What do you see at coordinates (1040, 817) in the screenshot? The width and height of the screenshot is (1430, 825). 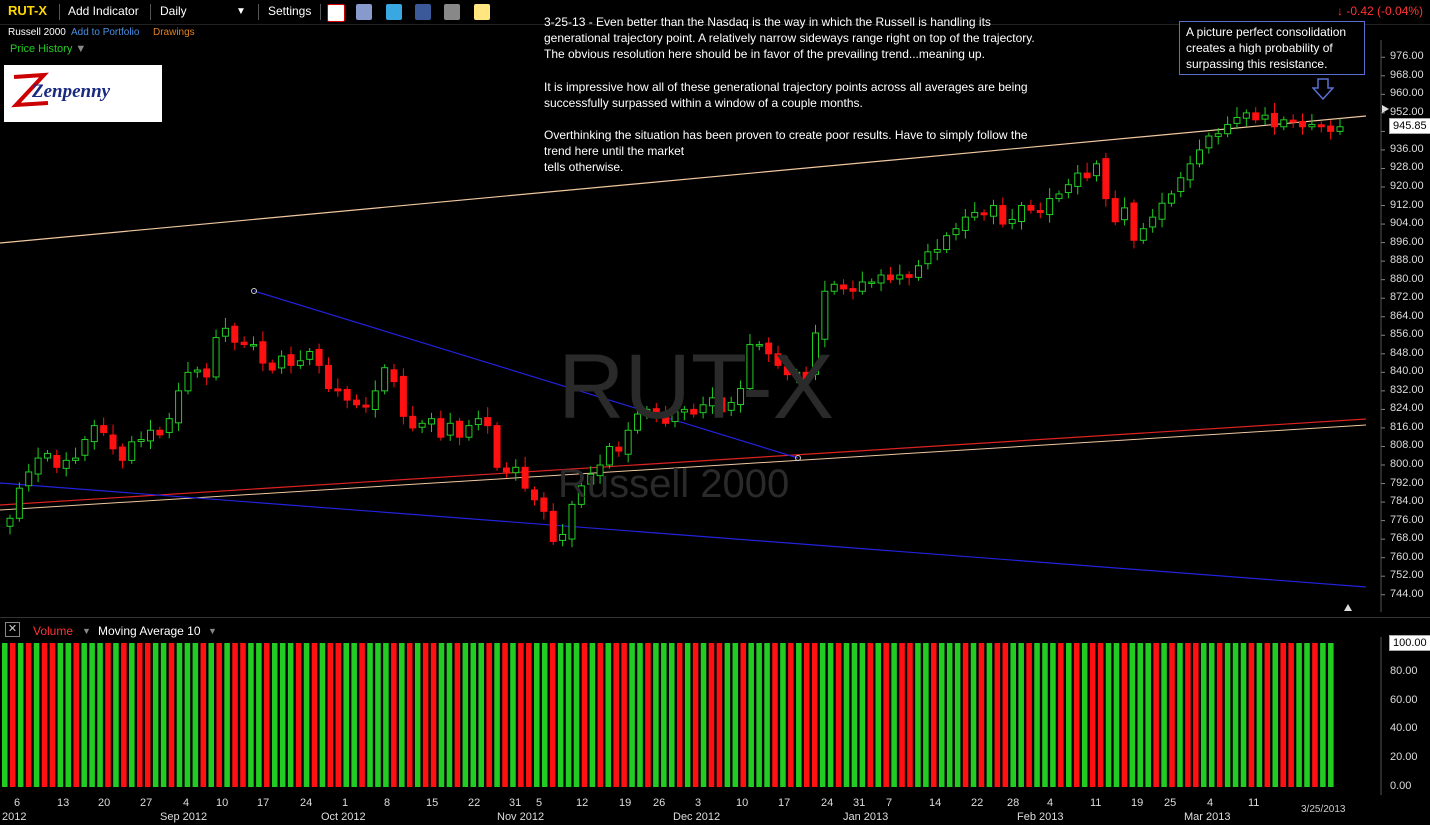 I see `month-tick-label: Feb 2013` at bounding box center [1040, 817].